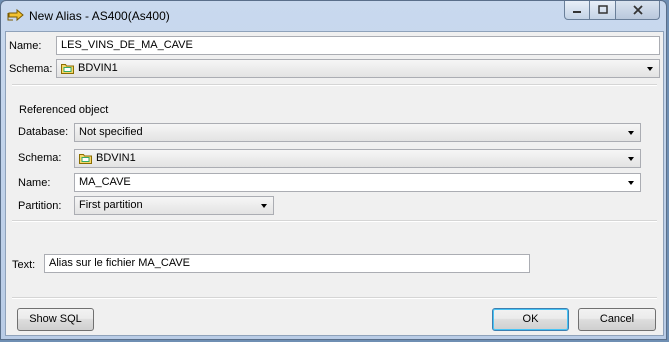 The height and width of the screenshot is (342, 669). What do you see at coordinates (357, 182) in the screenshot?
I see `ref-name-combo: MA_CAVE` at bounding box center [357, 182].